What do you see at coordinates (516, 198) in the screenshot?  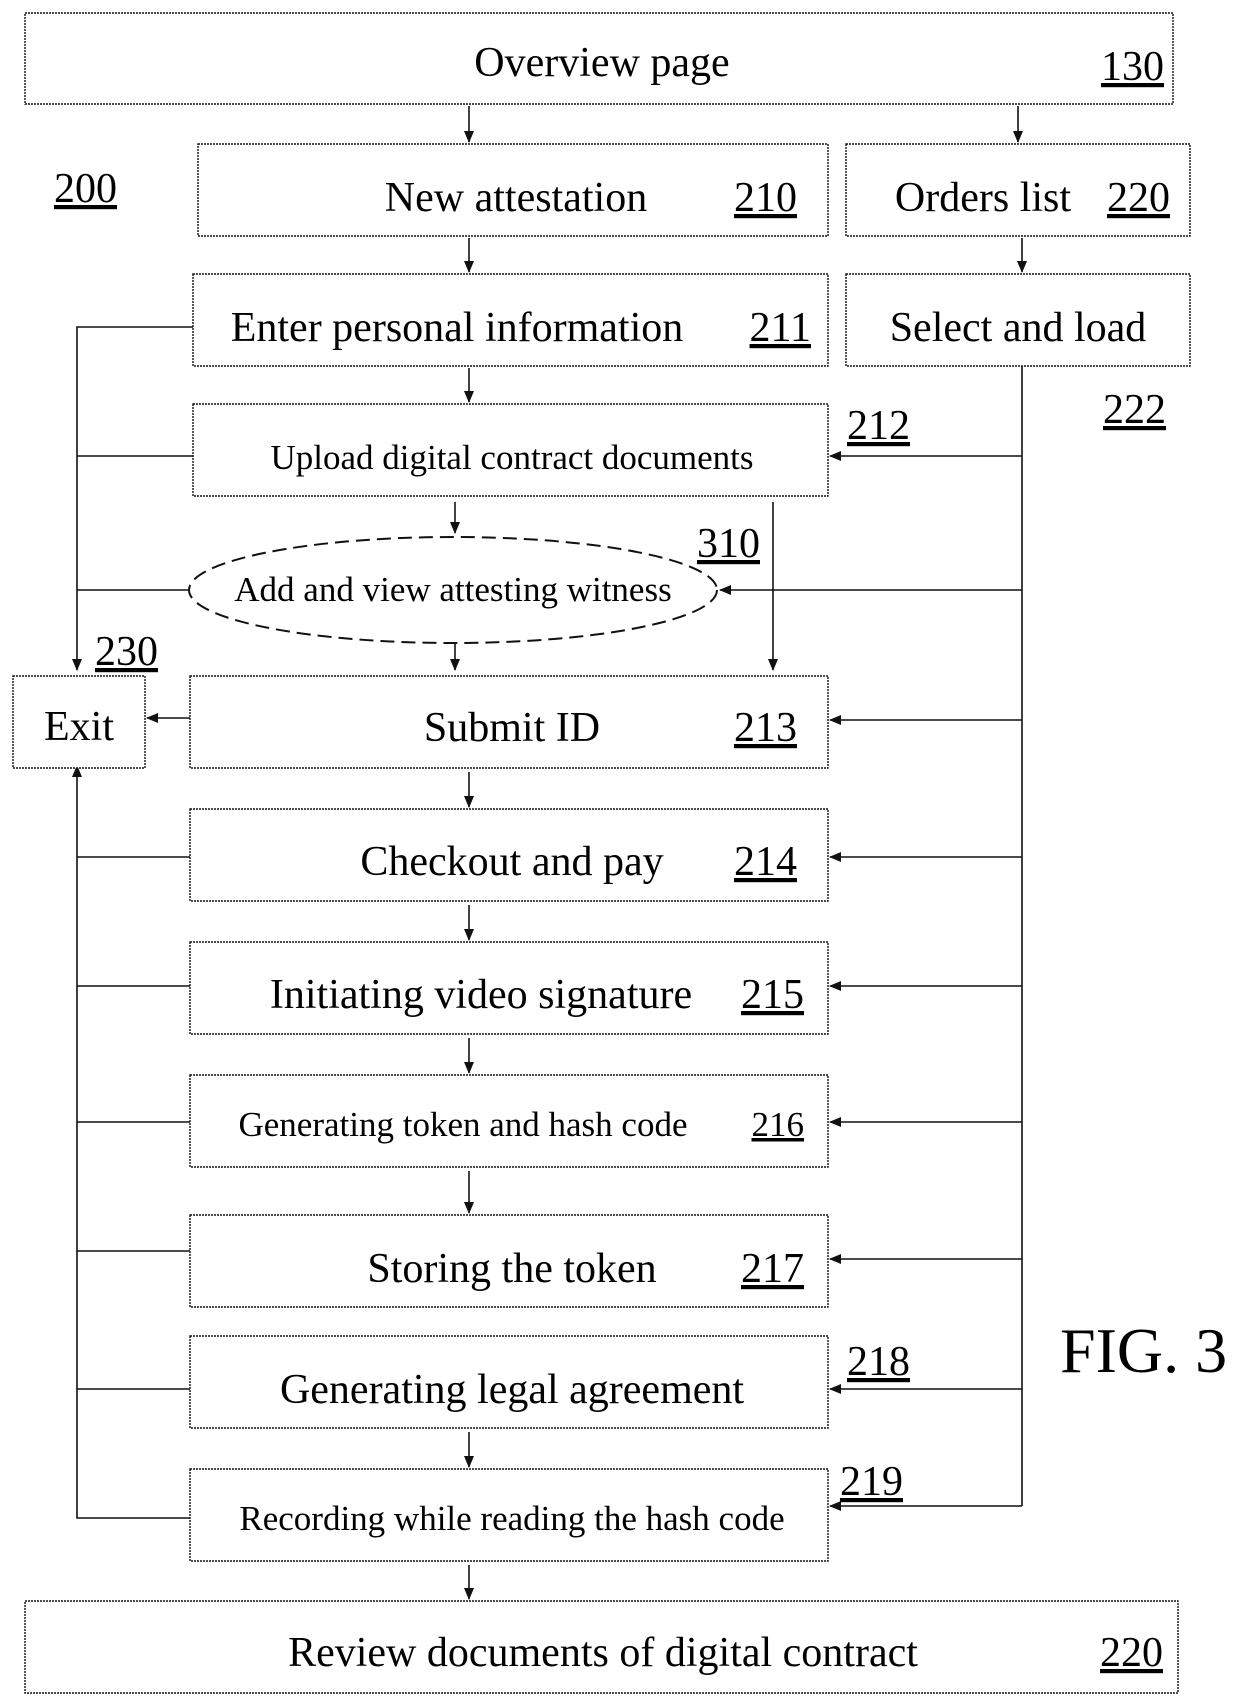 I see `new-attestation-label: New attestation` at bounding box center [516, 198].